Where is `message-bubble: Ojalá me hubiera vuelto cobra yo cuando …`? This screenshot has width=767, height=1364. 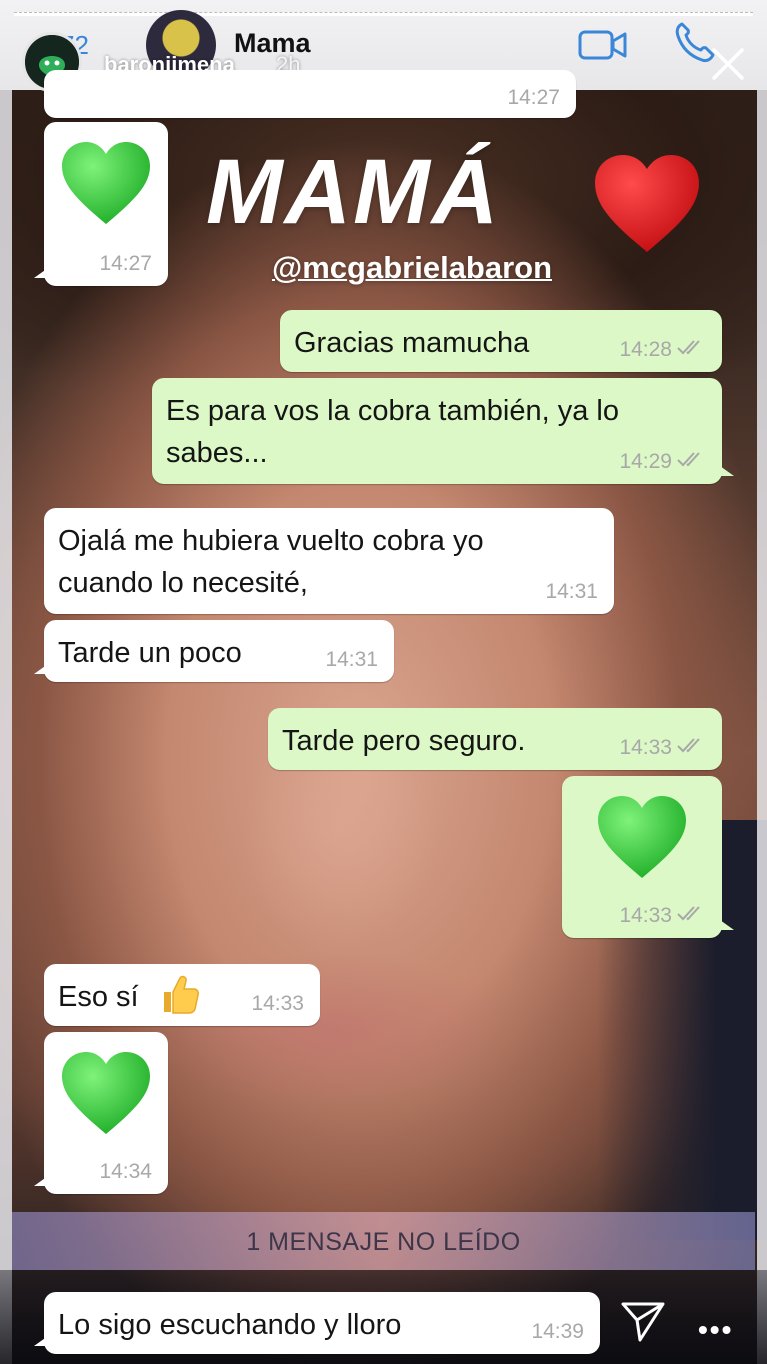
message-bubble: Ojalá me hubiera vuelto cobra yo cuando … is located at coordinates (329, 561).